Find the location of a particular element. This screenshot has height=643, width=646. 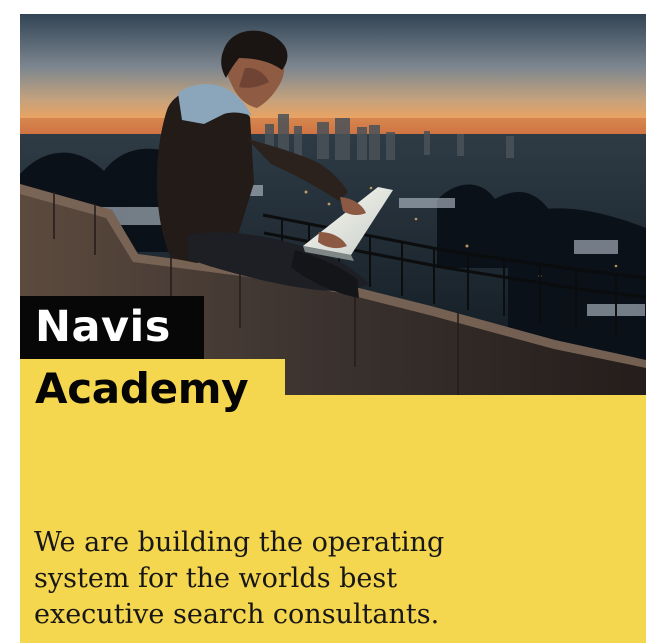

tagline-line-2: system for the worlds best is located at coordinates (216, 578).